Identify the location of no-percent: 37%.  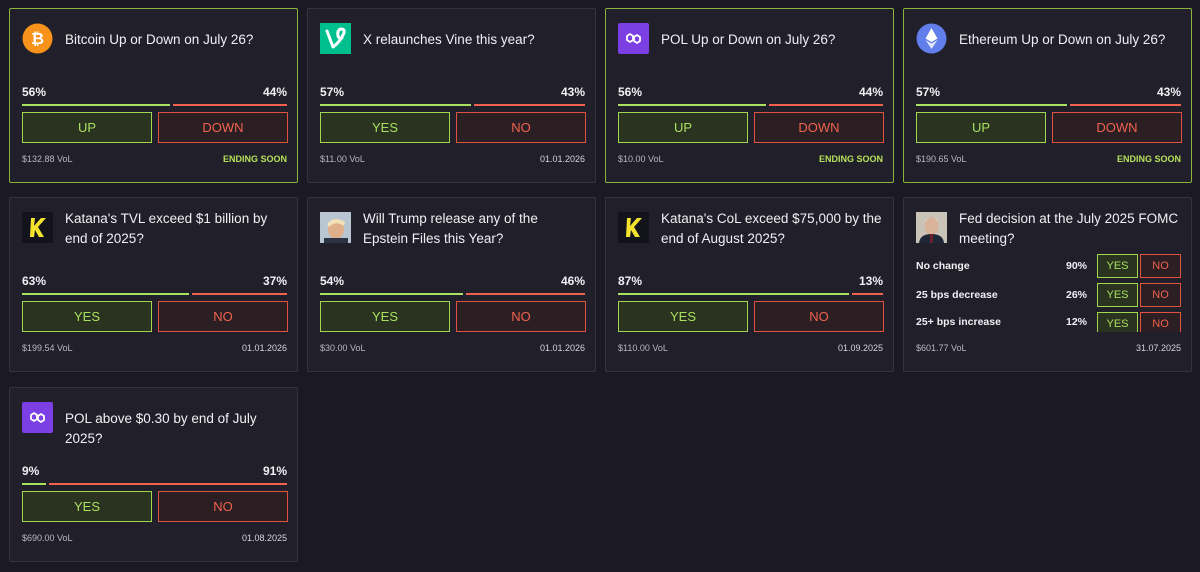
(274, 281).